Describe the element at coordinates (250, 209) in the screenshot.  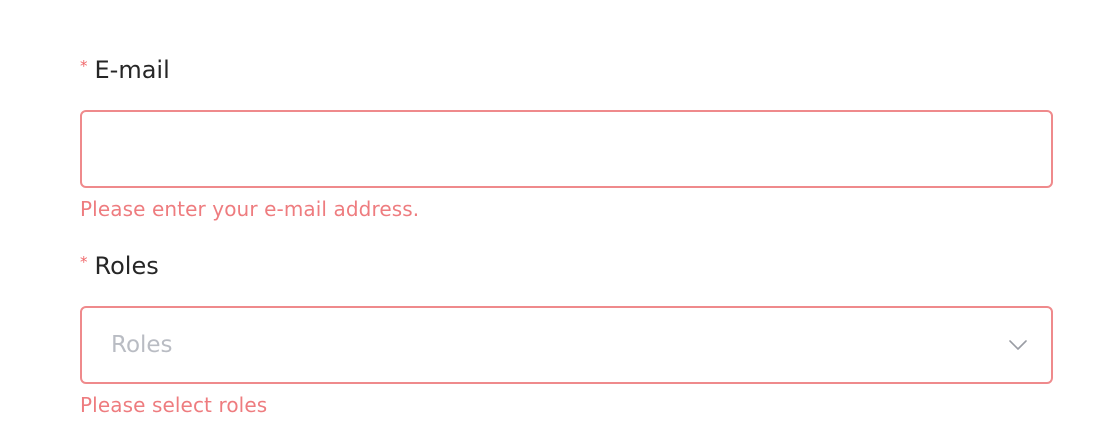
I see `email-error-message: Please enter your e-mail address.` at that location.